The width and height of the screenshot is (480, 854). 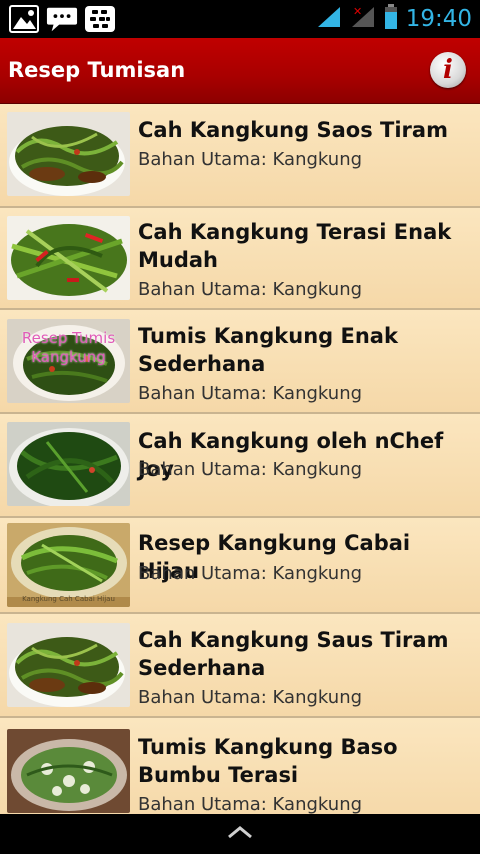 I want to click on info-icon: i, so click(x=448, y=70).